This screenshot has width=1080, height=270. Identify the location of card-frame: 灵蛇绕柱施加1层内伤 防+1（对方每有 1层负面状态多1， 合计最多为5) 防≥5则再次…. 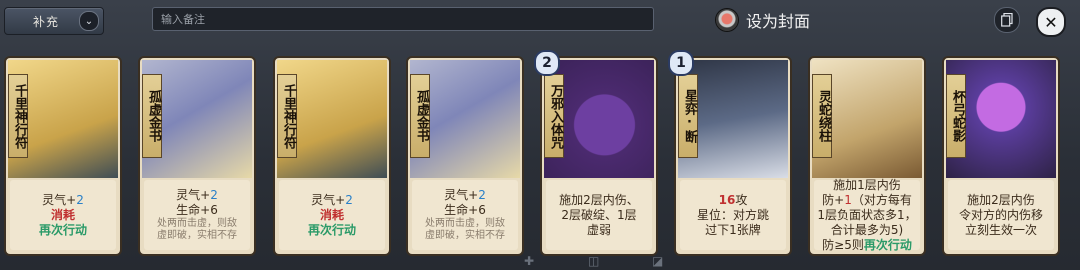
(867, 156).